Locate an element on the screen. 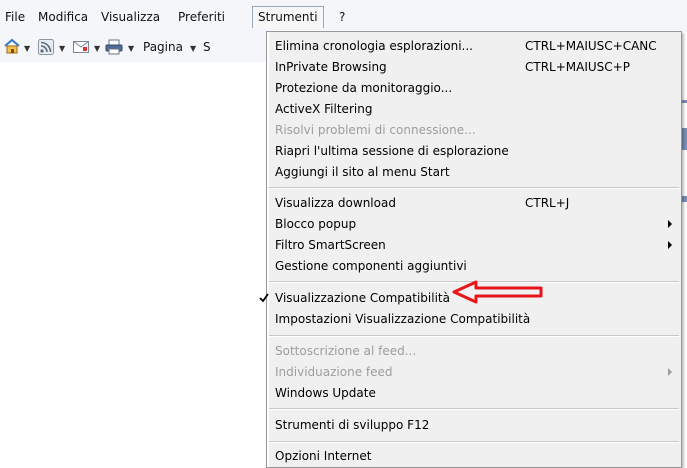  print-icon is located at coordinates (114, 47).